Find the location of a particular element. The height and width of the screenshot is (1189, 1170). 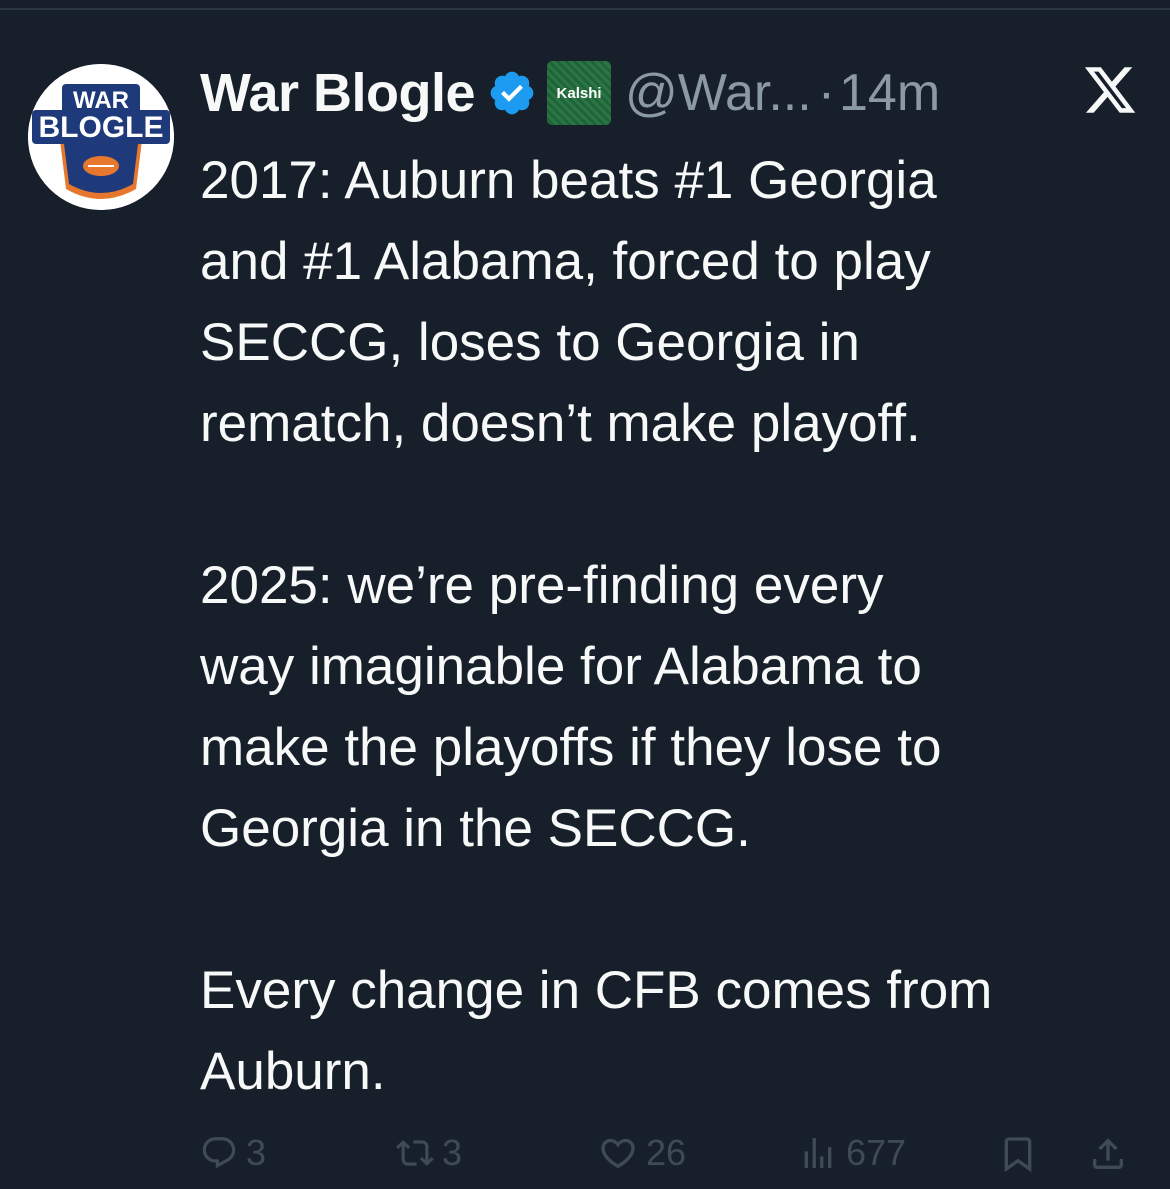

affiliate-badge-label: Kalshi is located at coordinates (579, 93).